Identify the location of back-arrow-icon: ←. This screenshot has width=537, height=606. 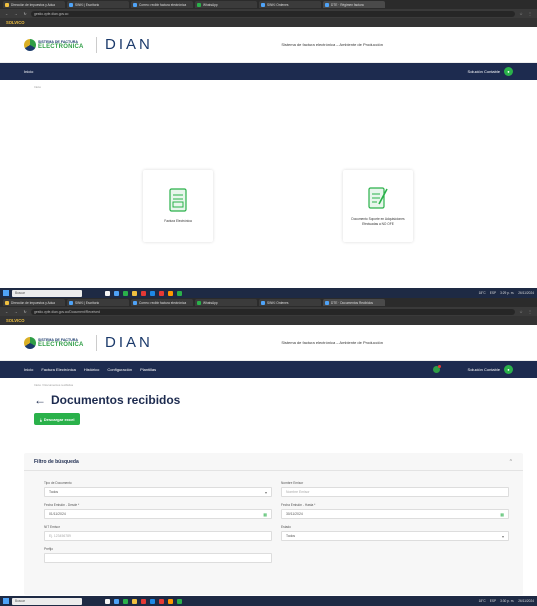
(40, 400).